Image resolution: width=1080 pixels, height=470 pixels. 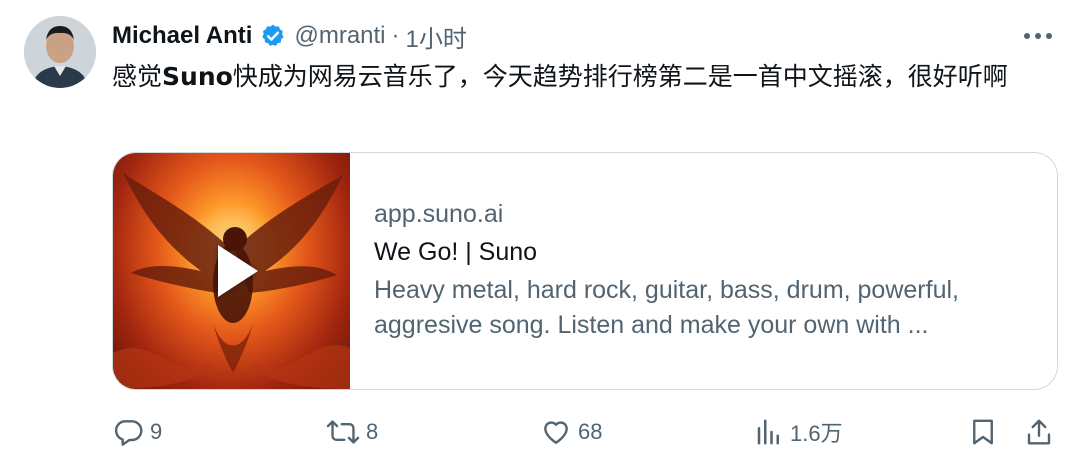 I want to click on tweet-text-part2: 快成为网易云音乐了，今天趋势排行榜第二是一首中文摇滚，很好听啊, so click(x=620, y=76).